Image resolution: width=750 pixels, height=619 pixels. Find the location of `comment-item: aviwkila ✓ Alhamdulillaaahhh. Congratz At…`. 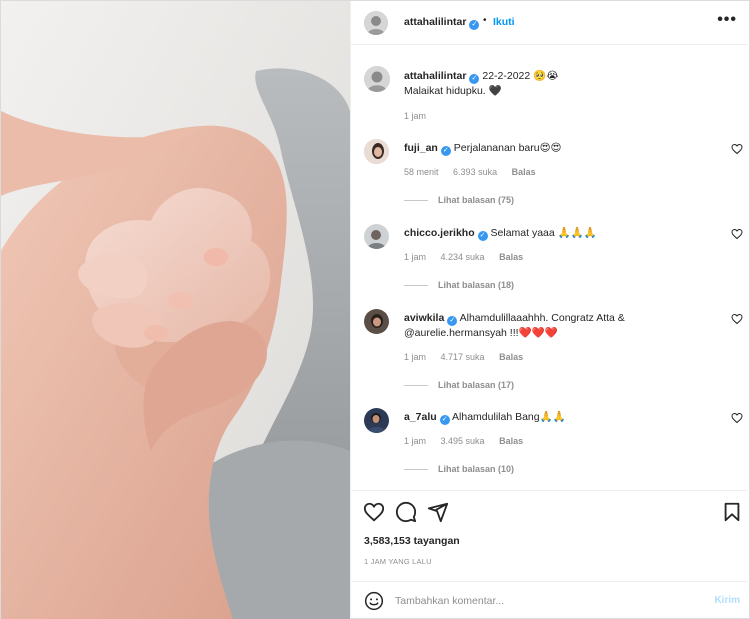

comment-item: aviwkila ✓ Alhamdulillaaahhh. Congratz At… is located at coordinates (550, 351).